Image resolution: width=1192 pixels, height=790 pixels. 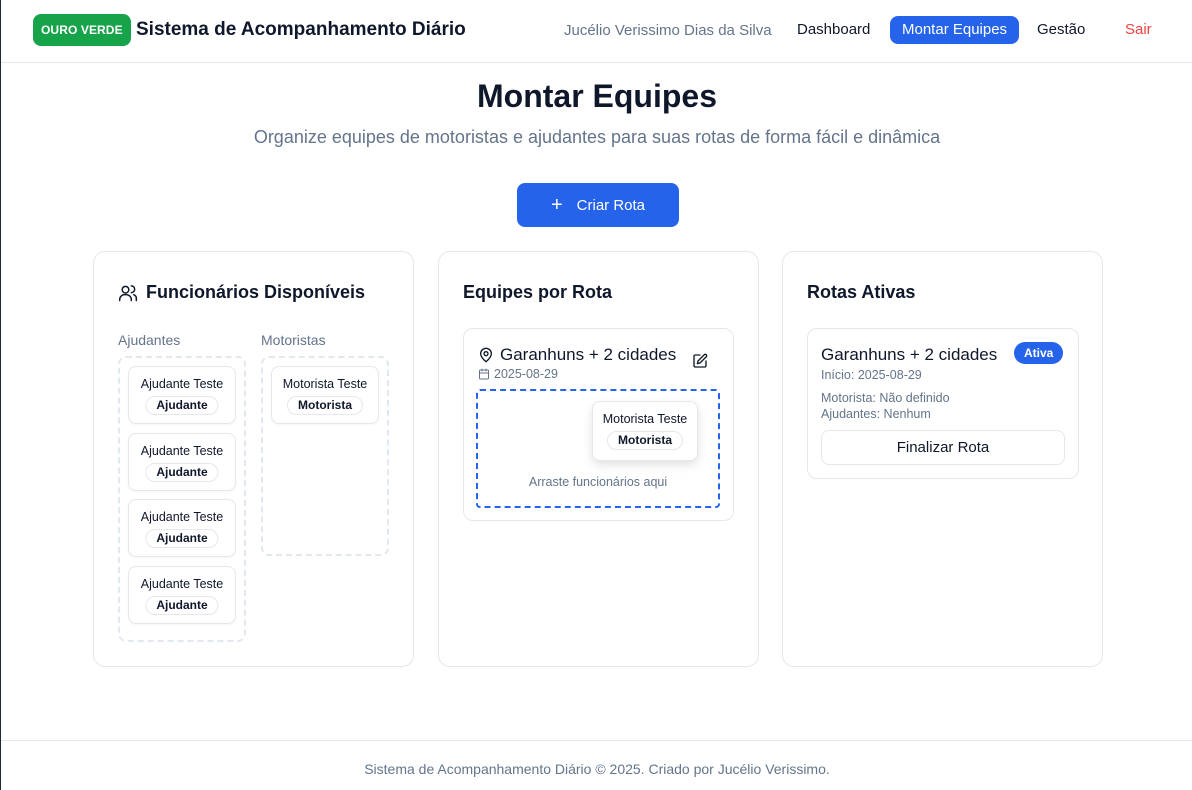 What do you see at coordinates (149, 340) in the screenshot?
I see `helpers-column-label: Ajudantes` at bounding box center [149, 340].